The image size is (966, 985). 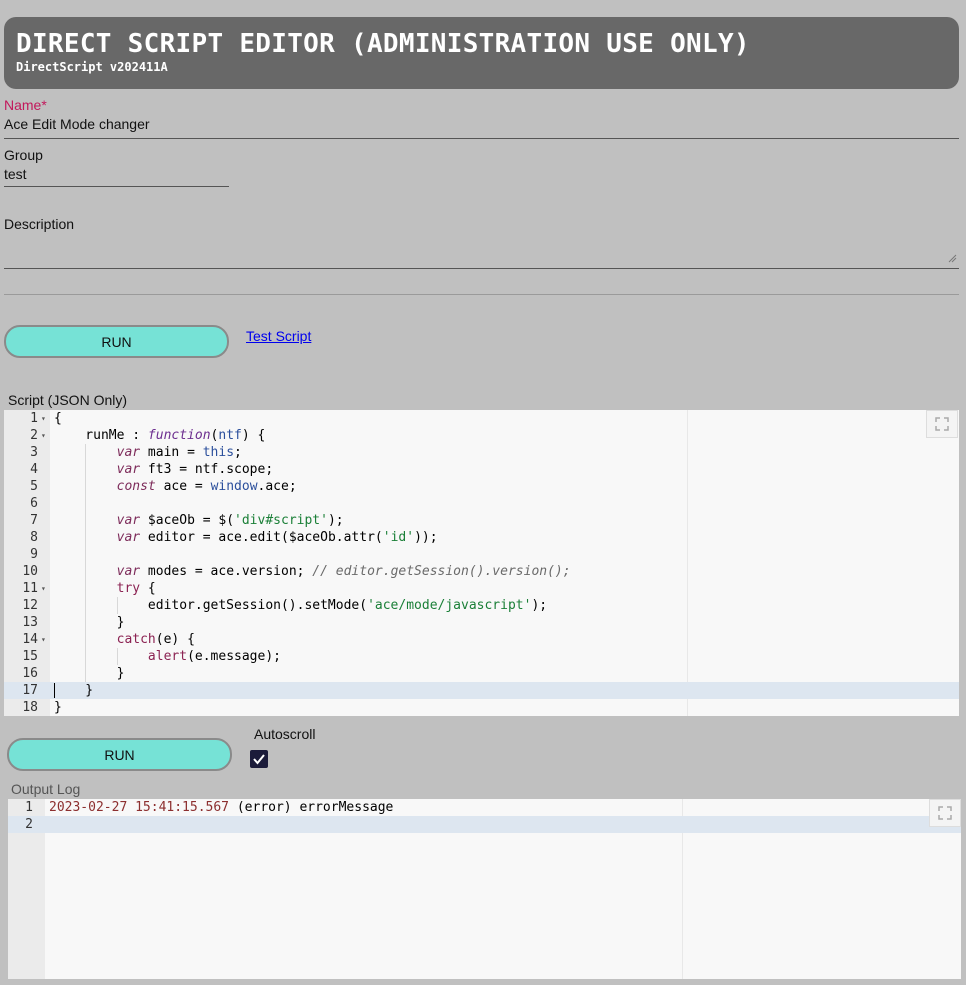 What do you see at coordinates (481, 554) in the screenshot?
I see `script-line: 9` at bounding box center [481, 554].